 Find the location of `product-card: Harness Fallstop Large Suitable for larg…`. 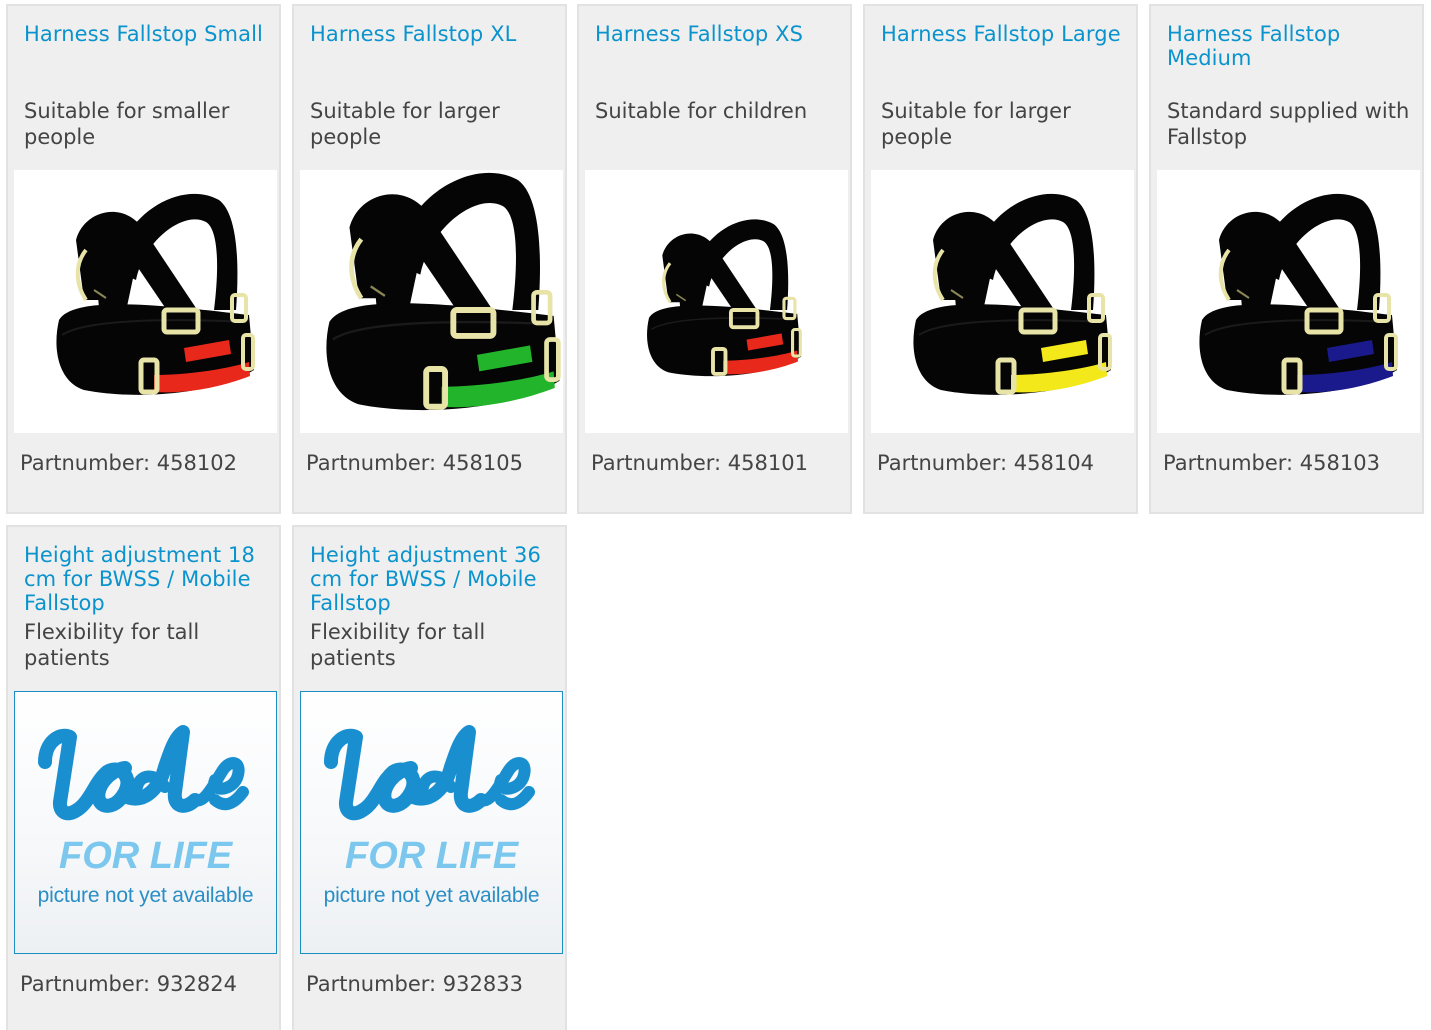

product-card: Harness Fallstop Large Suitable for larg… is located at coordinates (1000, 259).